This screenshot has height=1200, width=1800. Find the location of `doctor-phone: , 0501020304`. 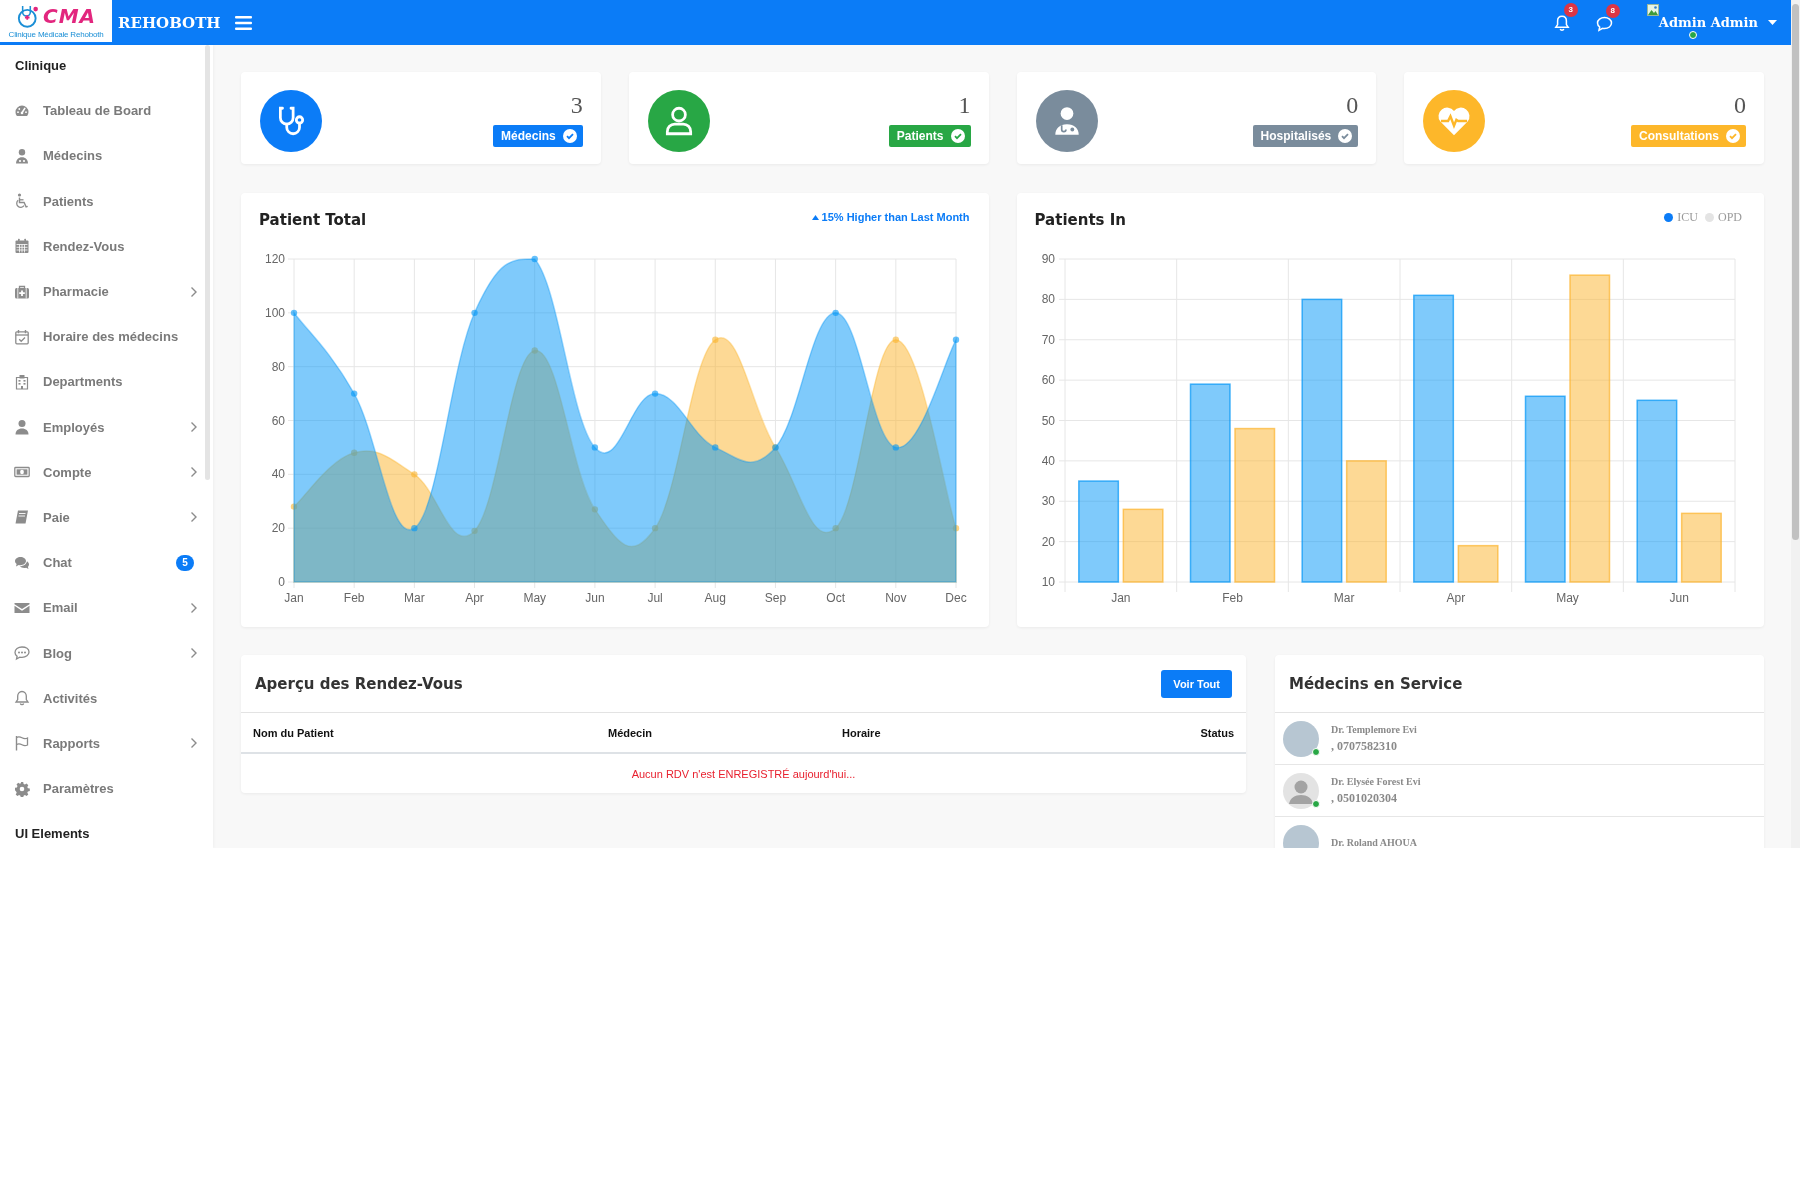

doctor-phone: , 0501020304 is located at coordinates (1364, 798).